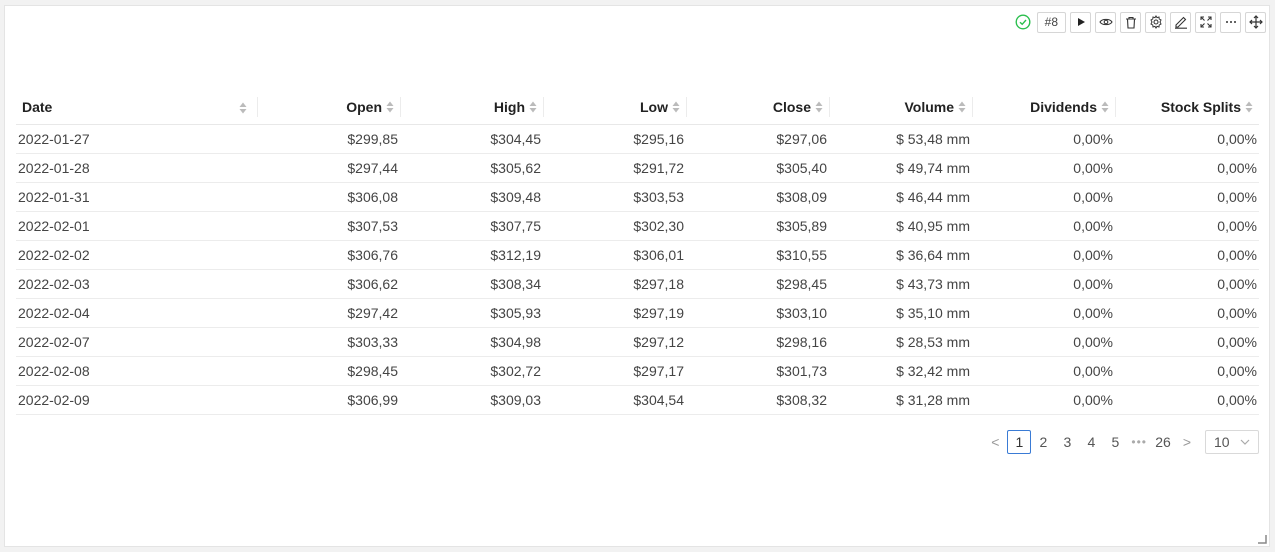  I want to click on more-button, so click(1230, 22).